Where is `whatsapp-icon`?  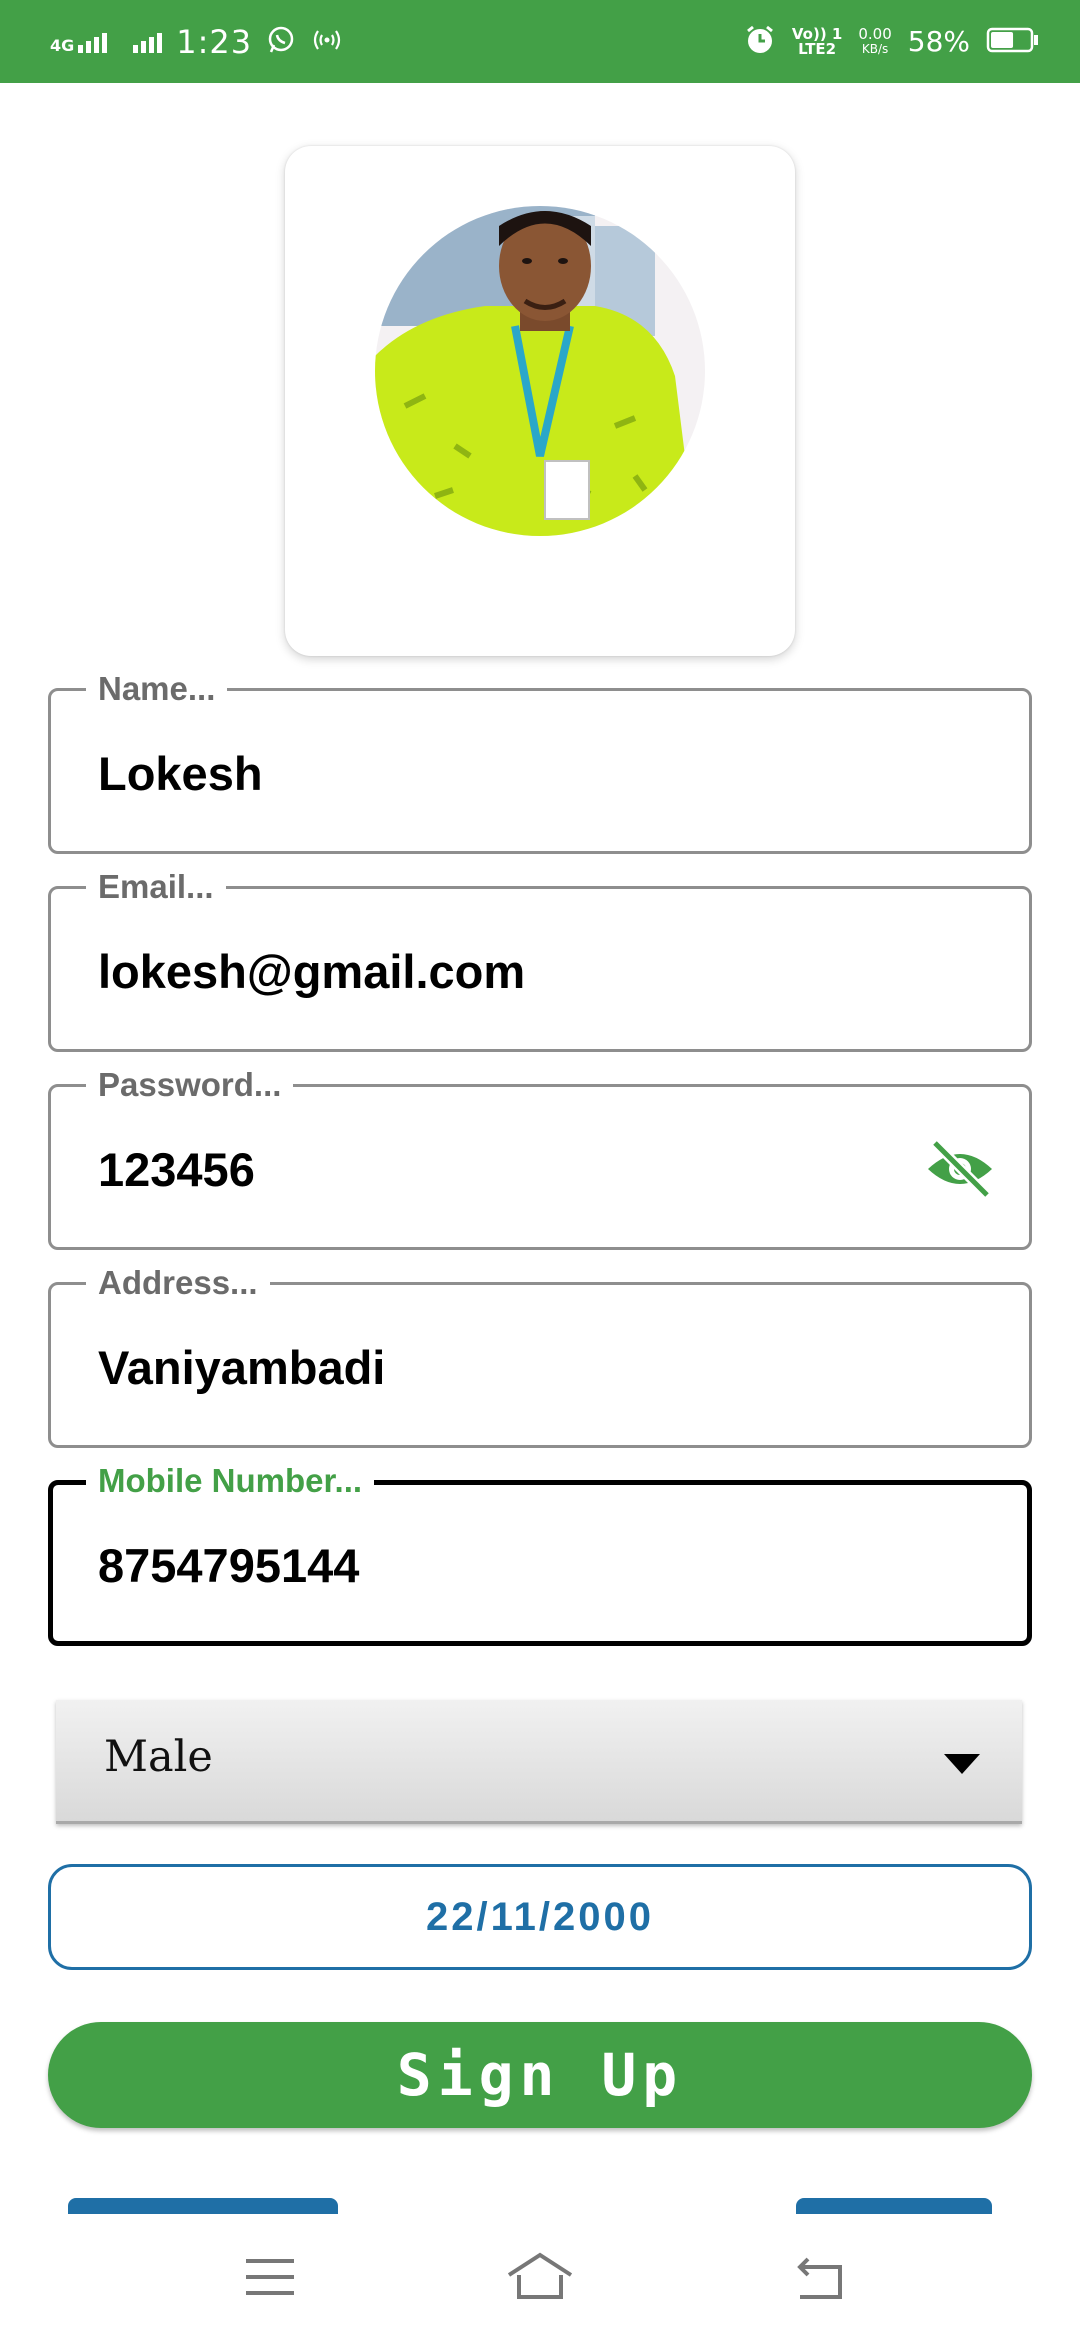 whatsapp-icon is located at coordinates (281, 42).